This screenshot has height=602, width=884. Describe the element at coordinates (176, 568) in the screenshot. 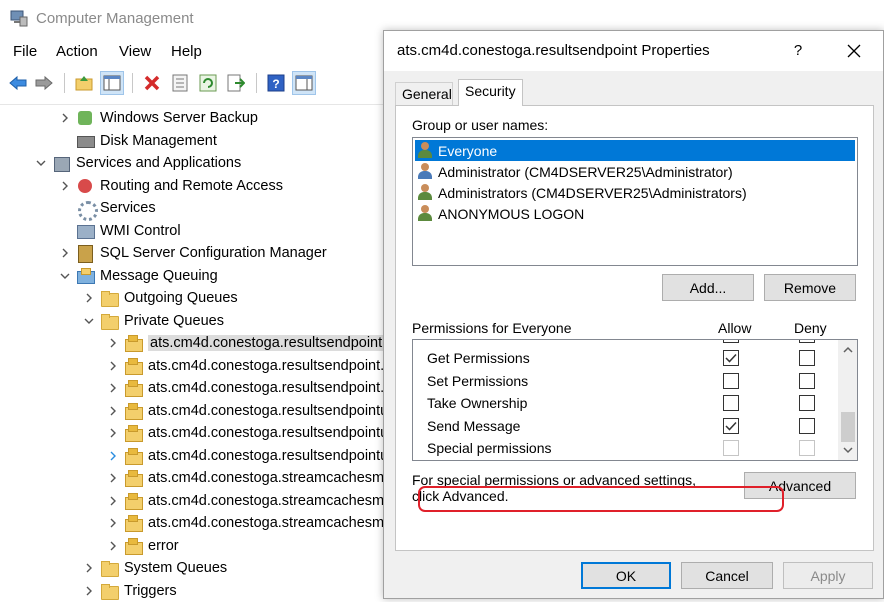

I see `tree-node-label: System Queues` at that location.